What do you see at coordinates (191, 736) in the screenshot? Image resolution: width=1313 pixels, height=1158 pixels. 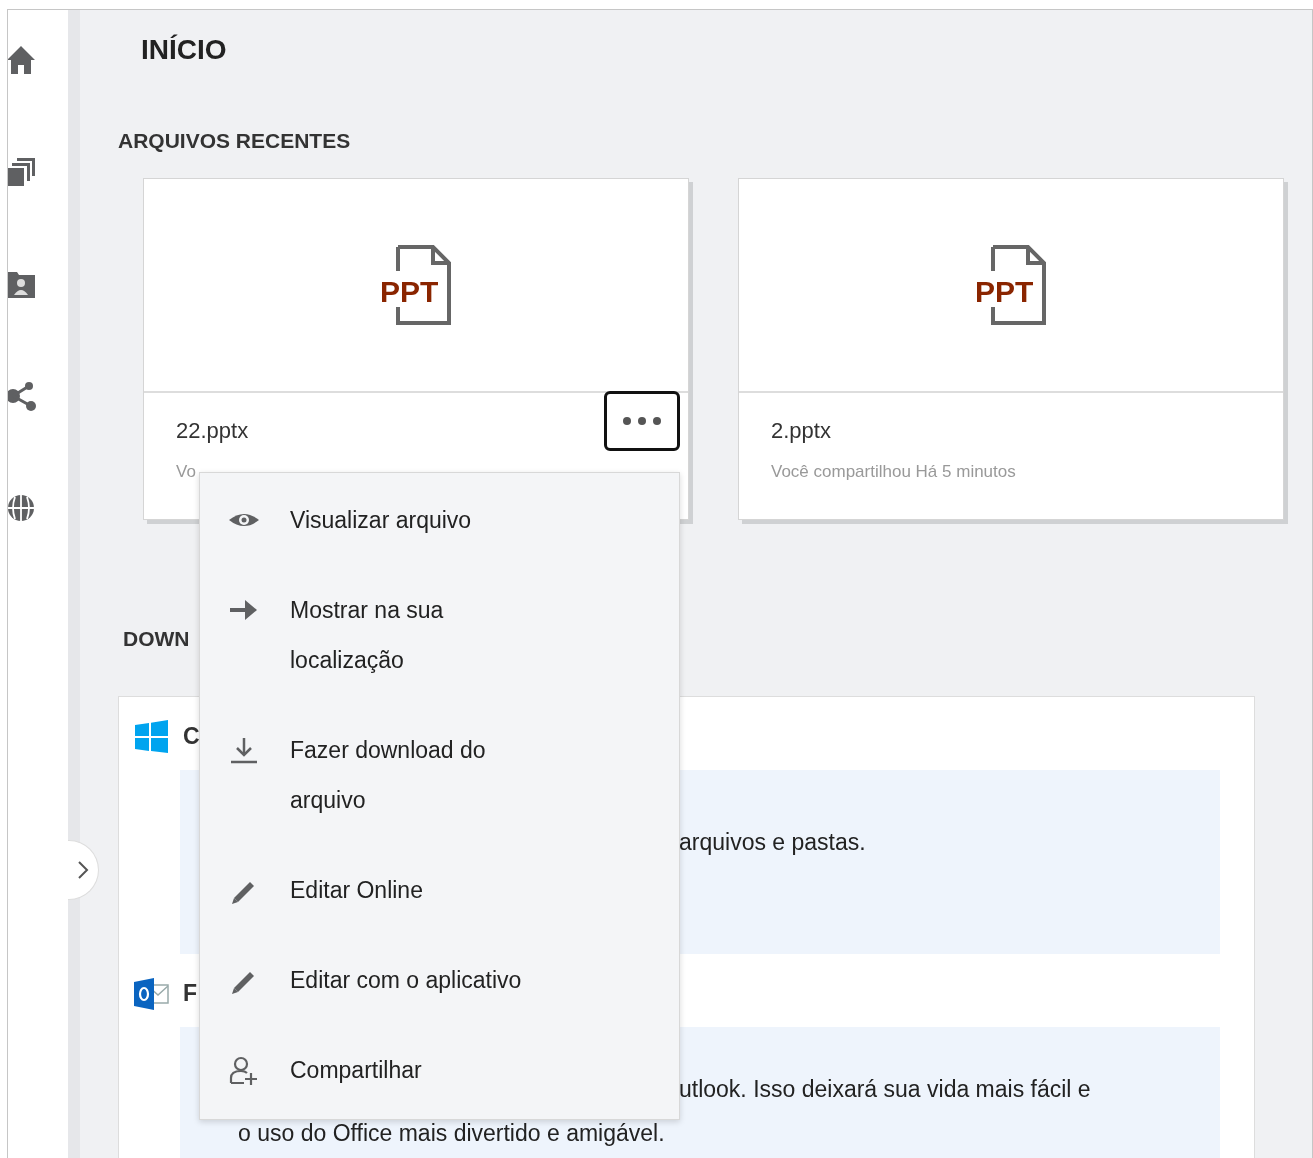 I see `section-title: C` at bounding box center [191, 736].